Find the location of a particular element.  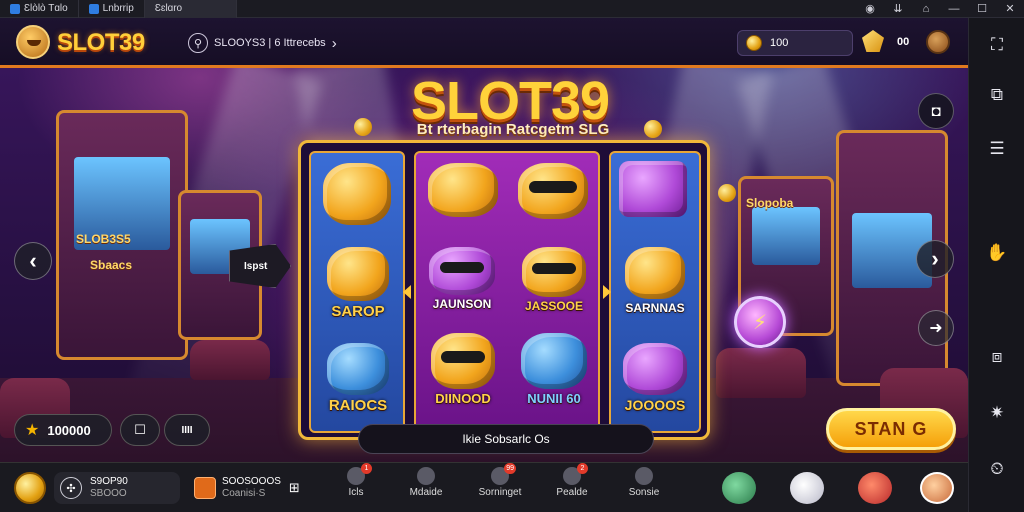

gift-icon is located at coordinates (205, 488).